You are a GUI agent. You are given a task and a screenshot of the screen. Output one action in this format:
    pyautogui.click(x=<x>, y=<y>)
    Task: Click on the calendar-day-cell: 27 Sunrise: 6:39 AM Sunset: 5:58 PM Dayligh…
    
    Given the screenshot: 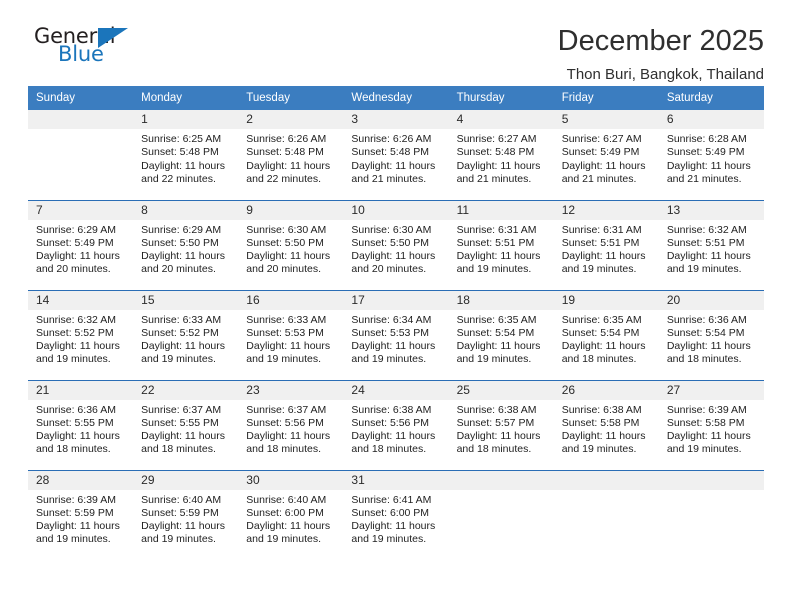 What is the action you would take?
    pyautogui.click(x=711, y=424)
    